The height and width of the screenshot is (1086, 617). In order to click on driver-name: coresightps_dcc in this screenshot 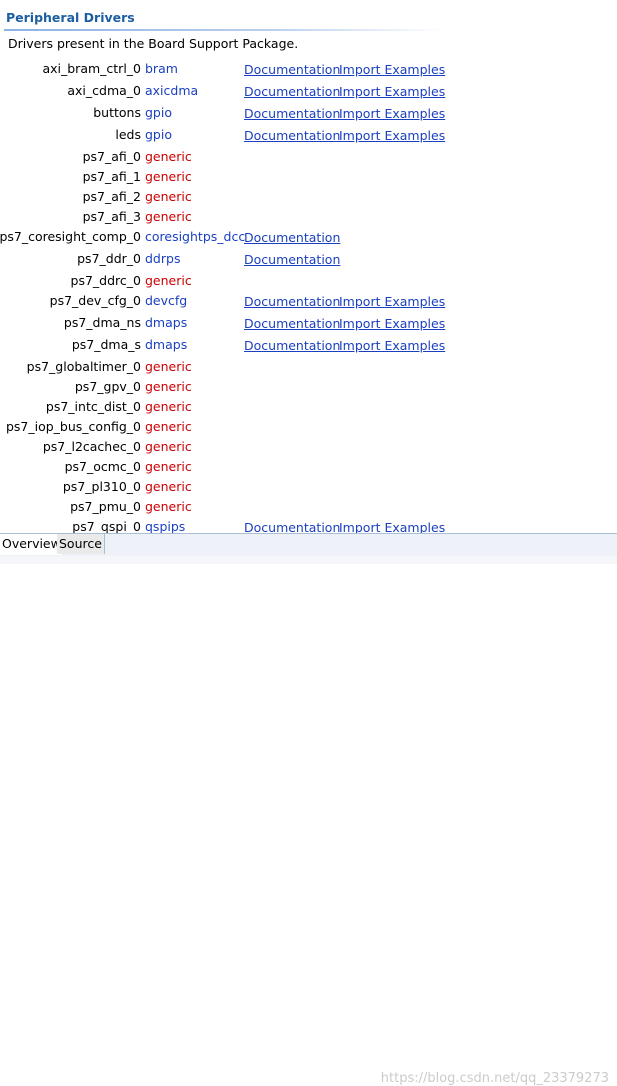, I will do `click(195, 236)`.